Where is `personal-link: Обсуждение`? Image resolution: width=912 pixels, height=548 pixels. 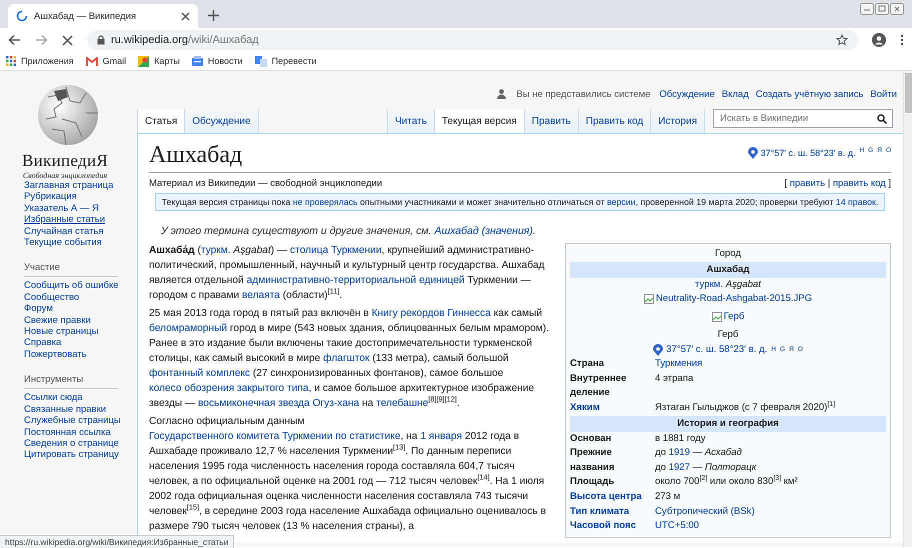
personal-link: Обсуждение is located at coordinates (687, 94).